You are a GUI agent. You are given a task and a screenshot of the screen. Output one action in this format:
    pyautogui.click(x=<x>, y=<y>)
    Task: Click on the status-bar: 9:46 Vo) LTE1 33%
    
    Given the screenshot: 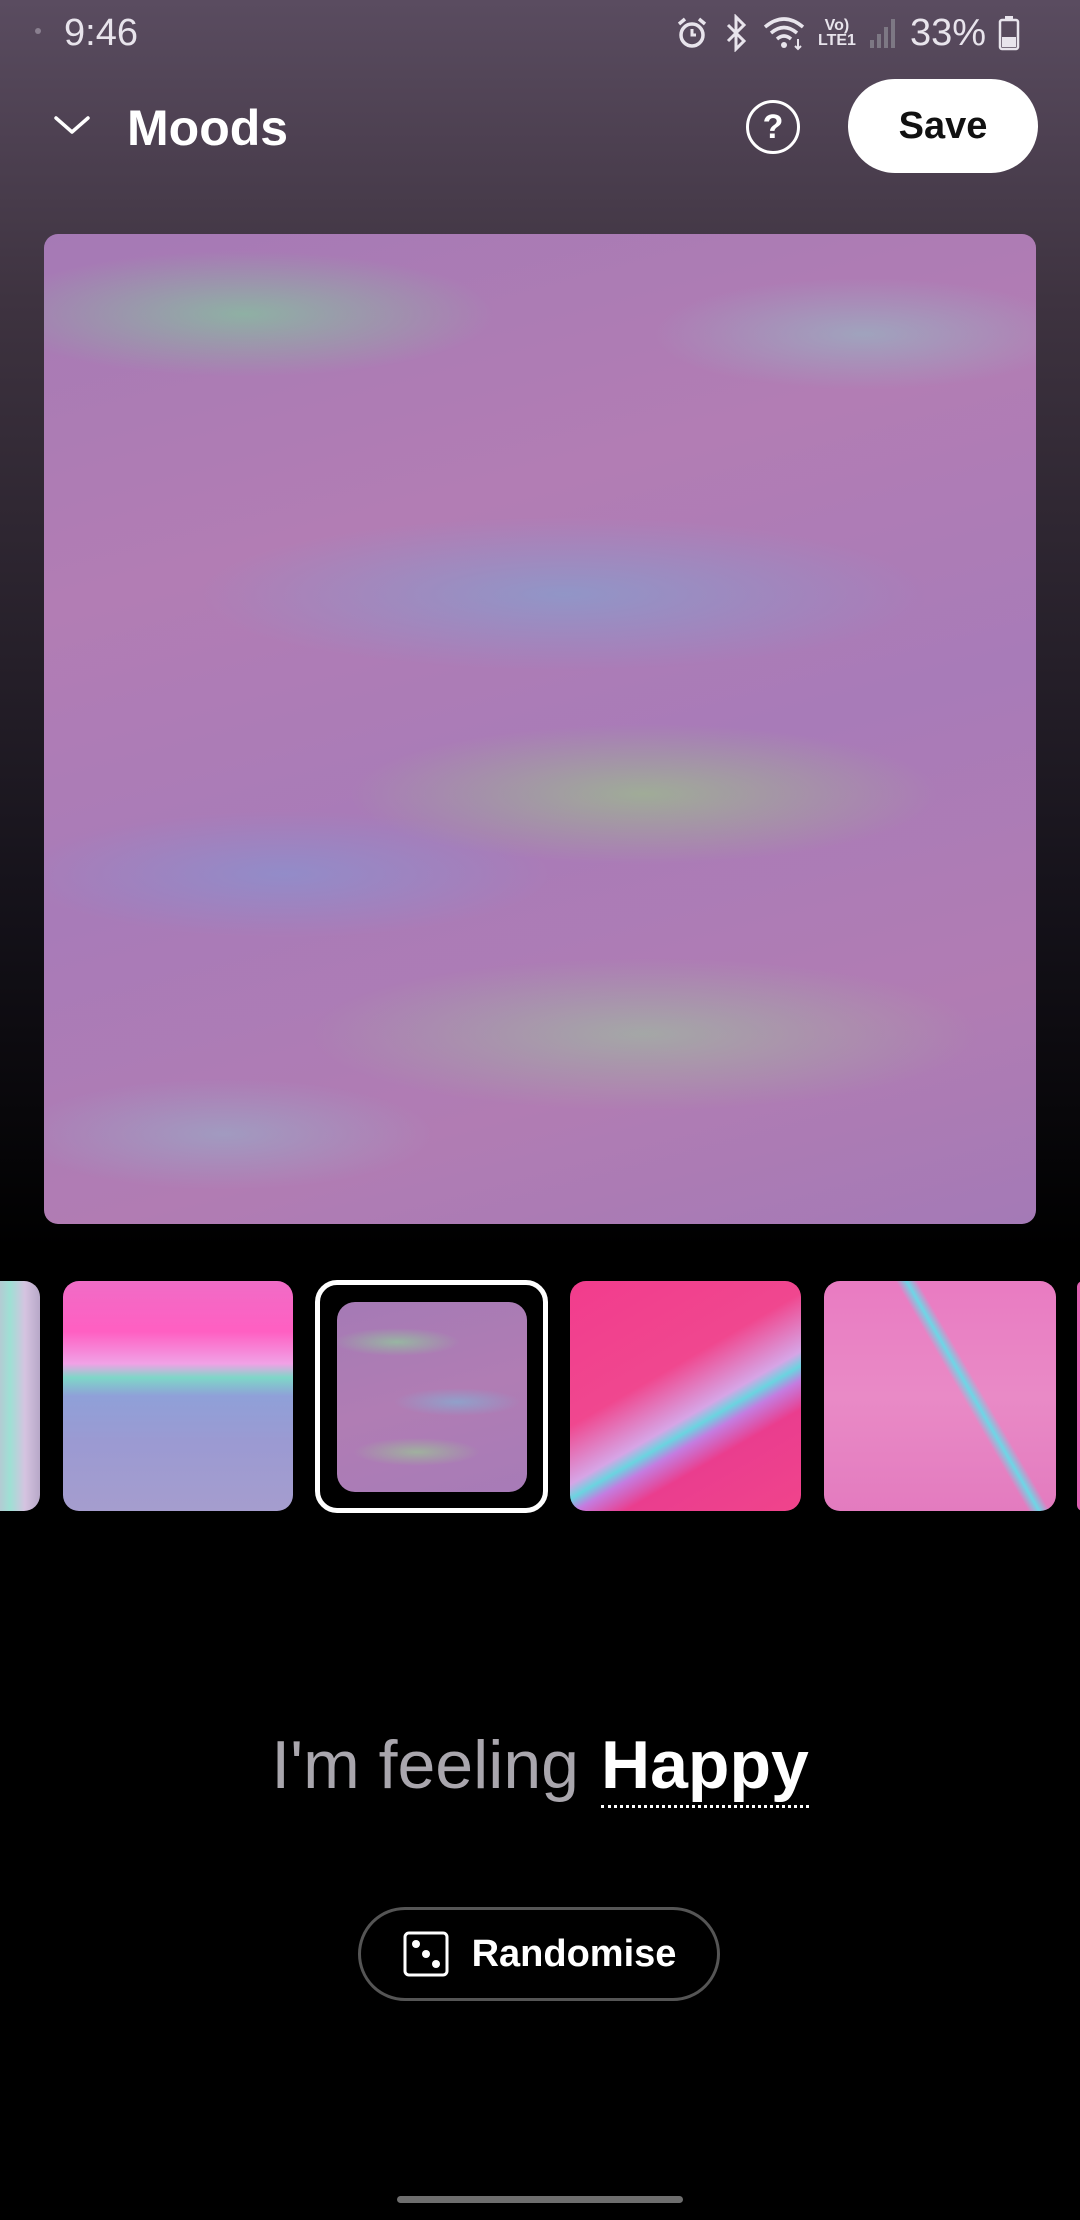 What is the action you would take?
    pyautogui.click(x=540, y=33)
    